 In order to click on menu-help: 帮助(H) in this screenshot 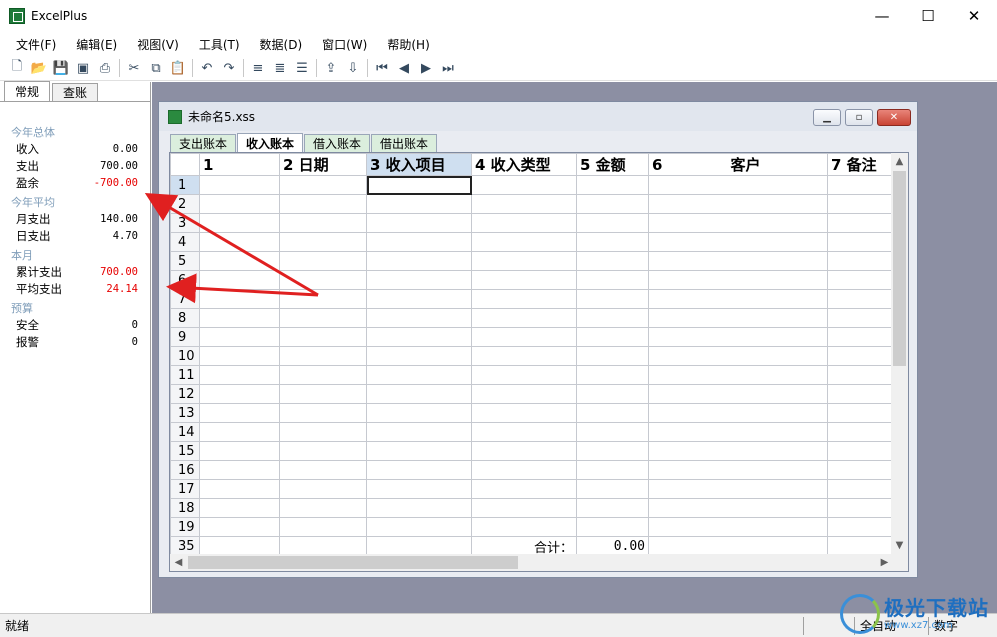, I will do `click(408, 44)`.